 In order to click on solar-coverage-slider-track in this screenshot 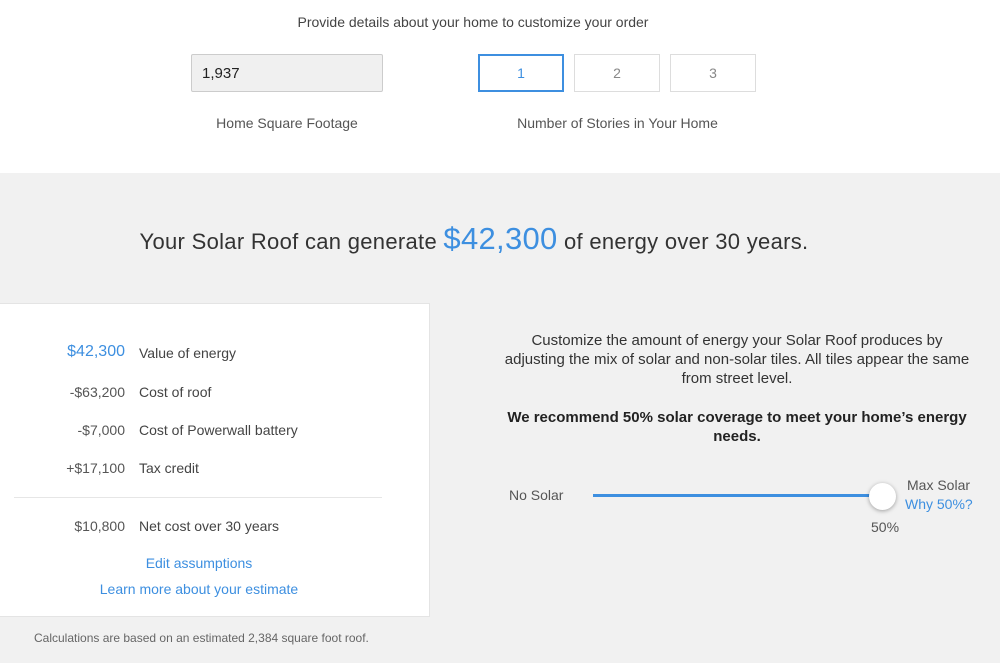, I will do `click(737, 495)`.